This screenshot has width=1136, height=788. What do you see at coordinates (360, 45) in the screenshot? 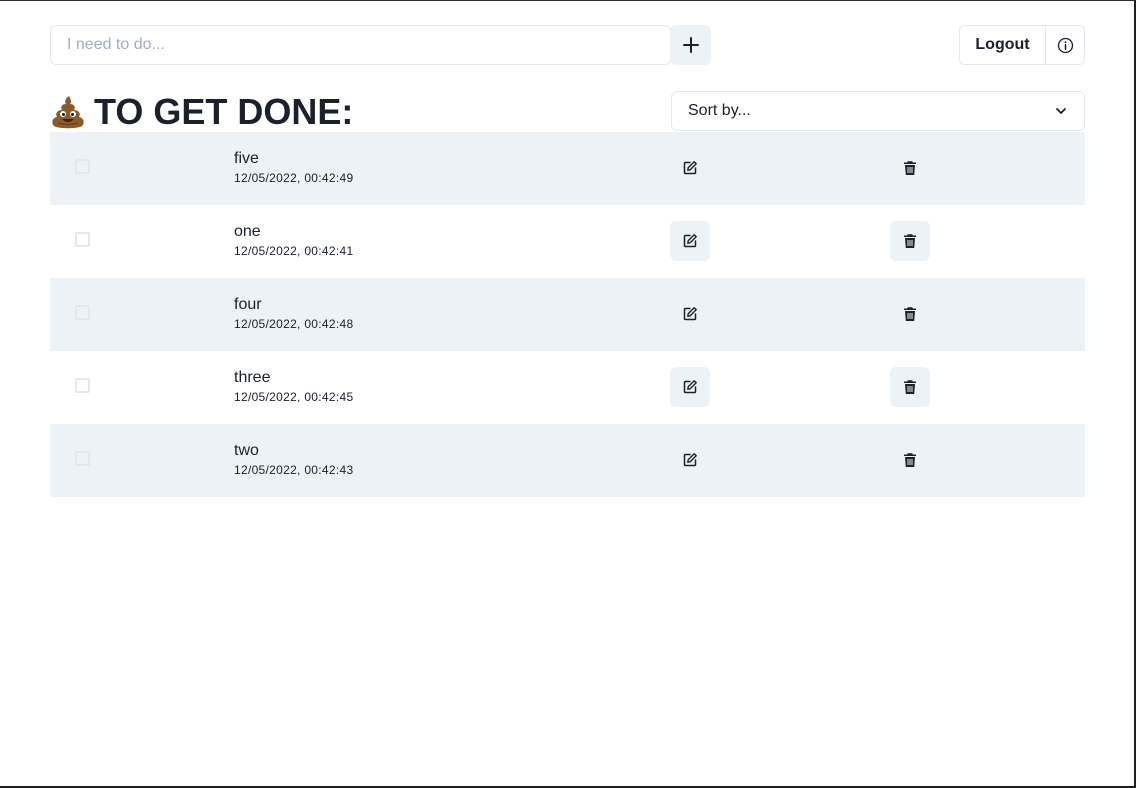
I see `new-task-input` at bounding box center [360, 45].